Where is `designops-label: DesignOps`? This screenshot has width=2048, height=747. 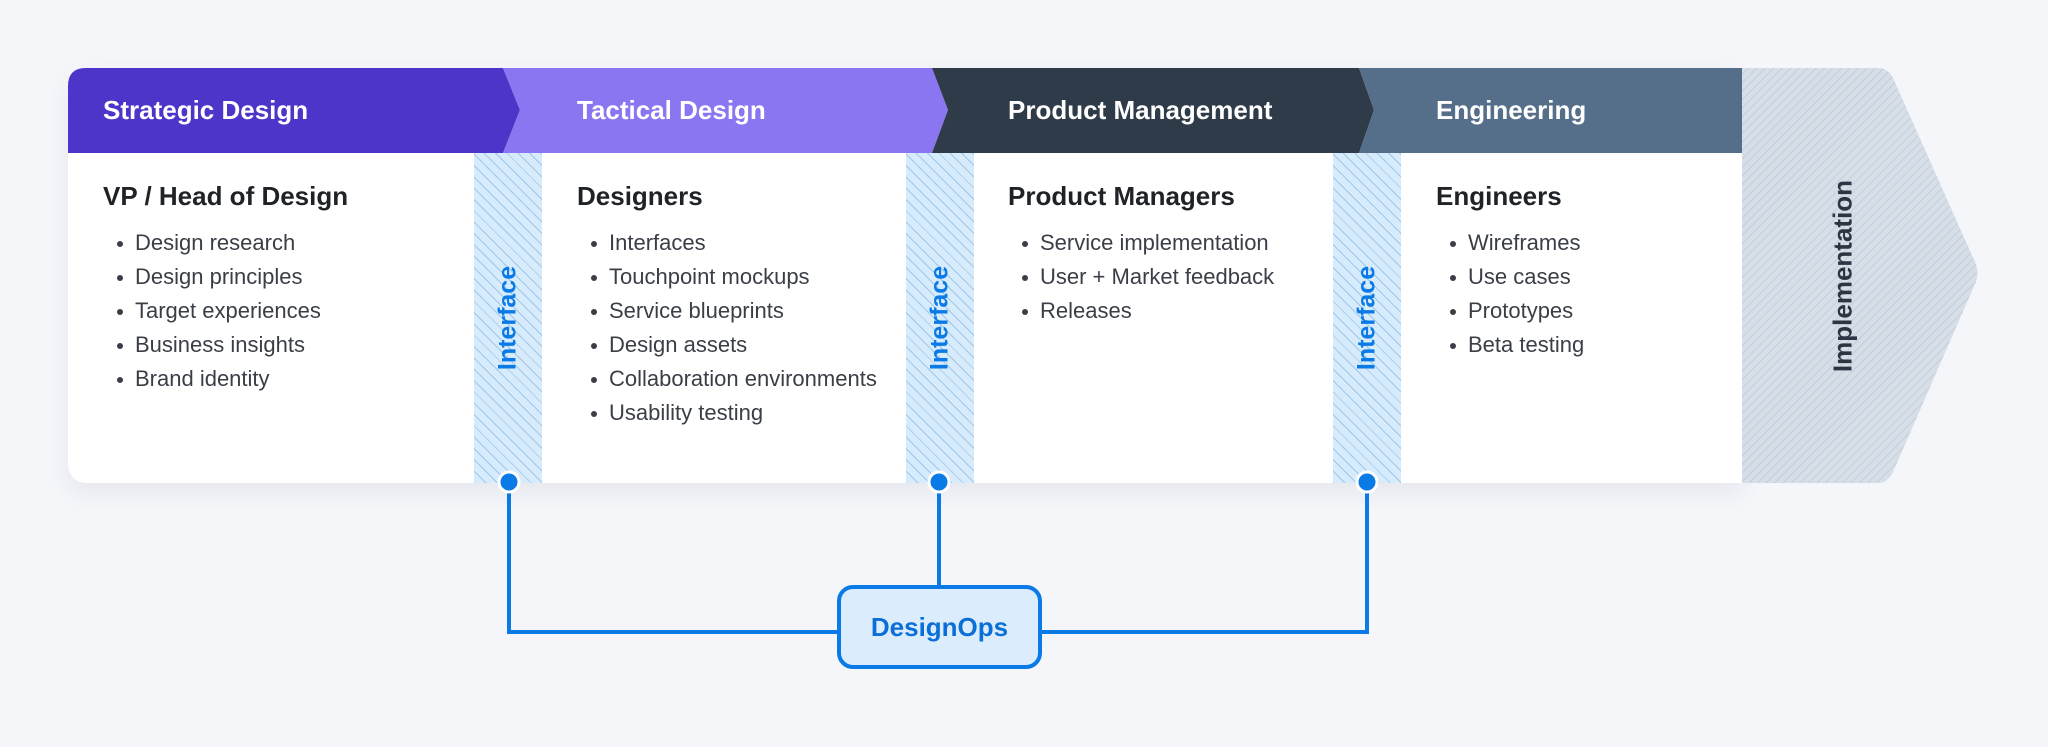
designops-label: DesignOps is located at coordinates (939, 626).